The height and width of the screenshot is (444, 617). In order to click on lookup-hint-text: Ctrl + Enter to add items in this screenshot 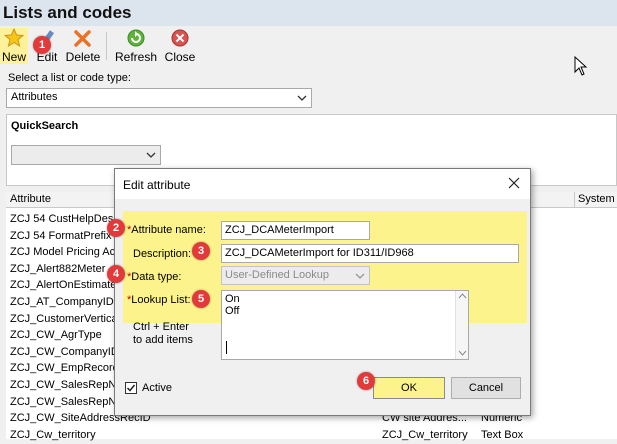, I will do `click(163, 333)`.